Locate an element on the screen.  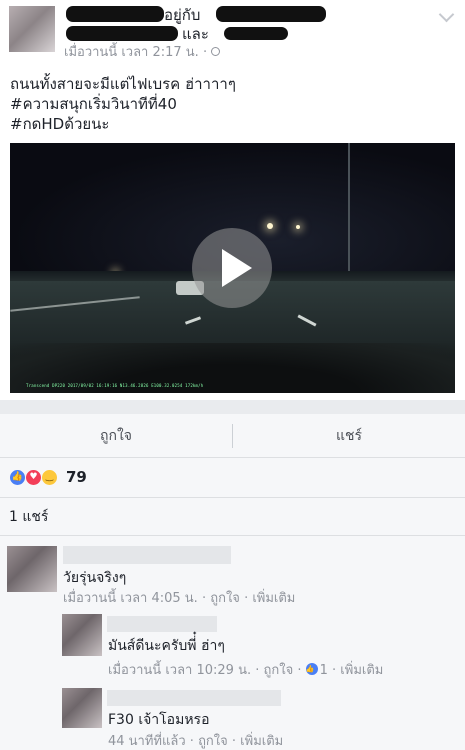
post-timestamp: เมื่อวานนี้ เวลา 2:17 น. · is located at coordinates (142, 52).